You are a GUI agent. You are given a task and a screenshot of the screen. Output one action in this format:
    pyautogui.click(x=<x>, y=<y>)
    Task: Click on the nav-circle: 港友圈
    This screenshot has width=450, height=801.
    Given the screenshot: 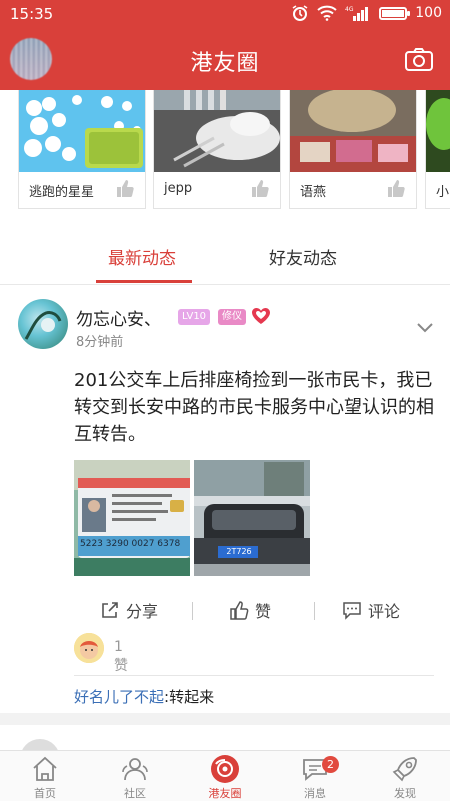 What is the action you would take?
    pyautogui.click(x=225, y=776)
    